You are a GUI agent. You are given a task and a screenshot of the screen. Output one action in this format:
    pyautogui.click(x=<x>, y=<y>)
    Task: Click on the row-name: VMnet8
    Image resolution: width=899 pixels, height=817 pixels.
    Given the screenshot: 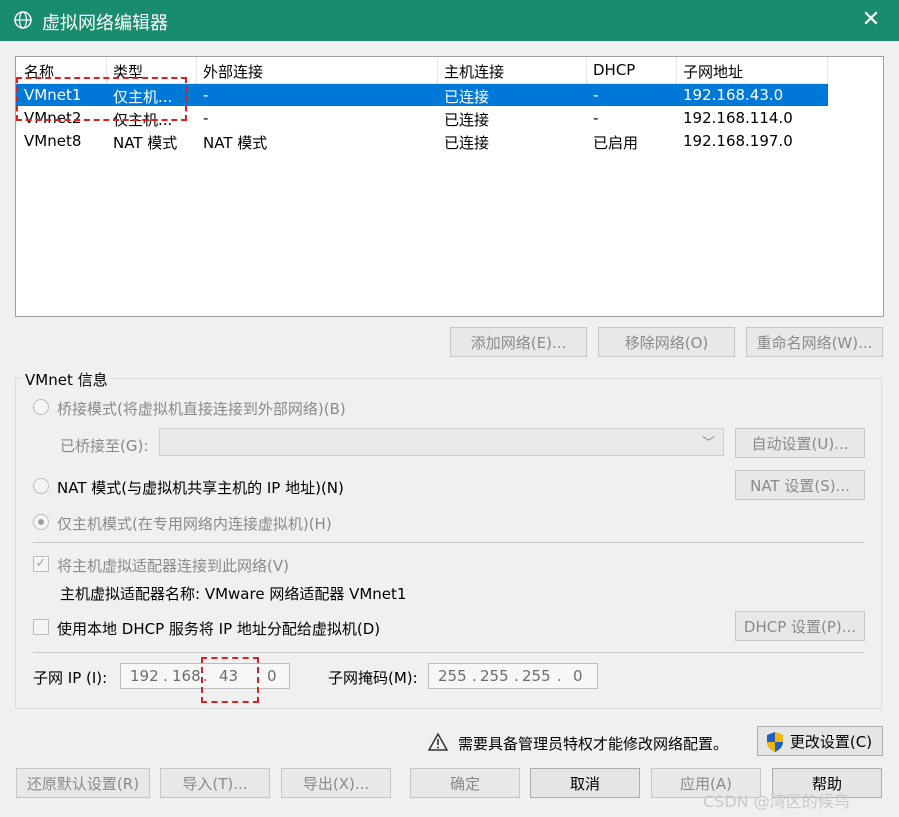 What is the action you would take?
    pyautogui.click(x=53, y=141)
    